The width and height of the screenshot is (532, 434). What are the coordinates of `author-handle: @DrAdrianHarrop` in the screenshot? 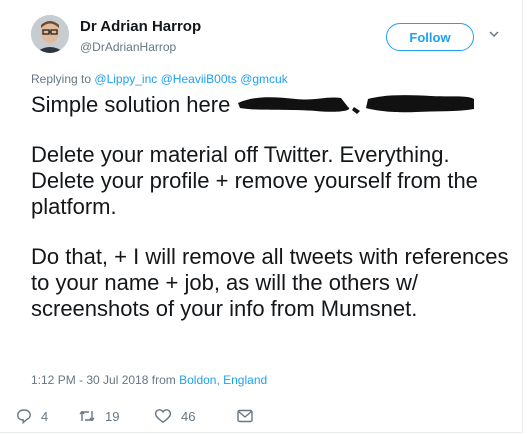 It's located at (128, 47).